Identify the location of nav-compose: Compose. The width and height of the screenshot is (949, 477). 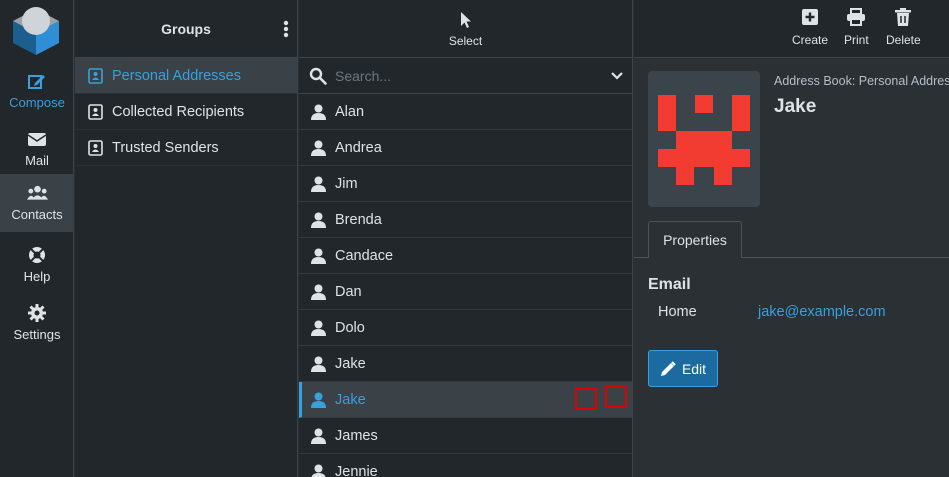
(37, 91).